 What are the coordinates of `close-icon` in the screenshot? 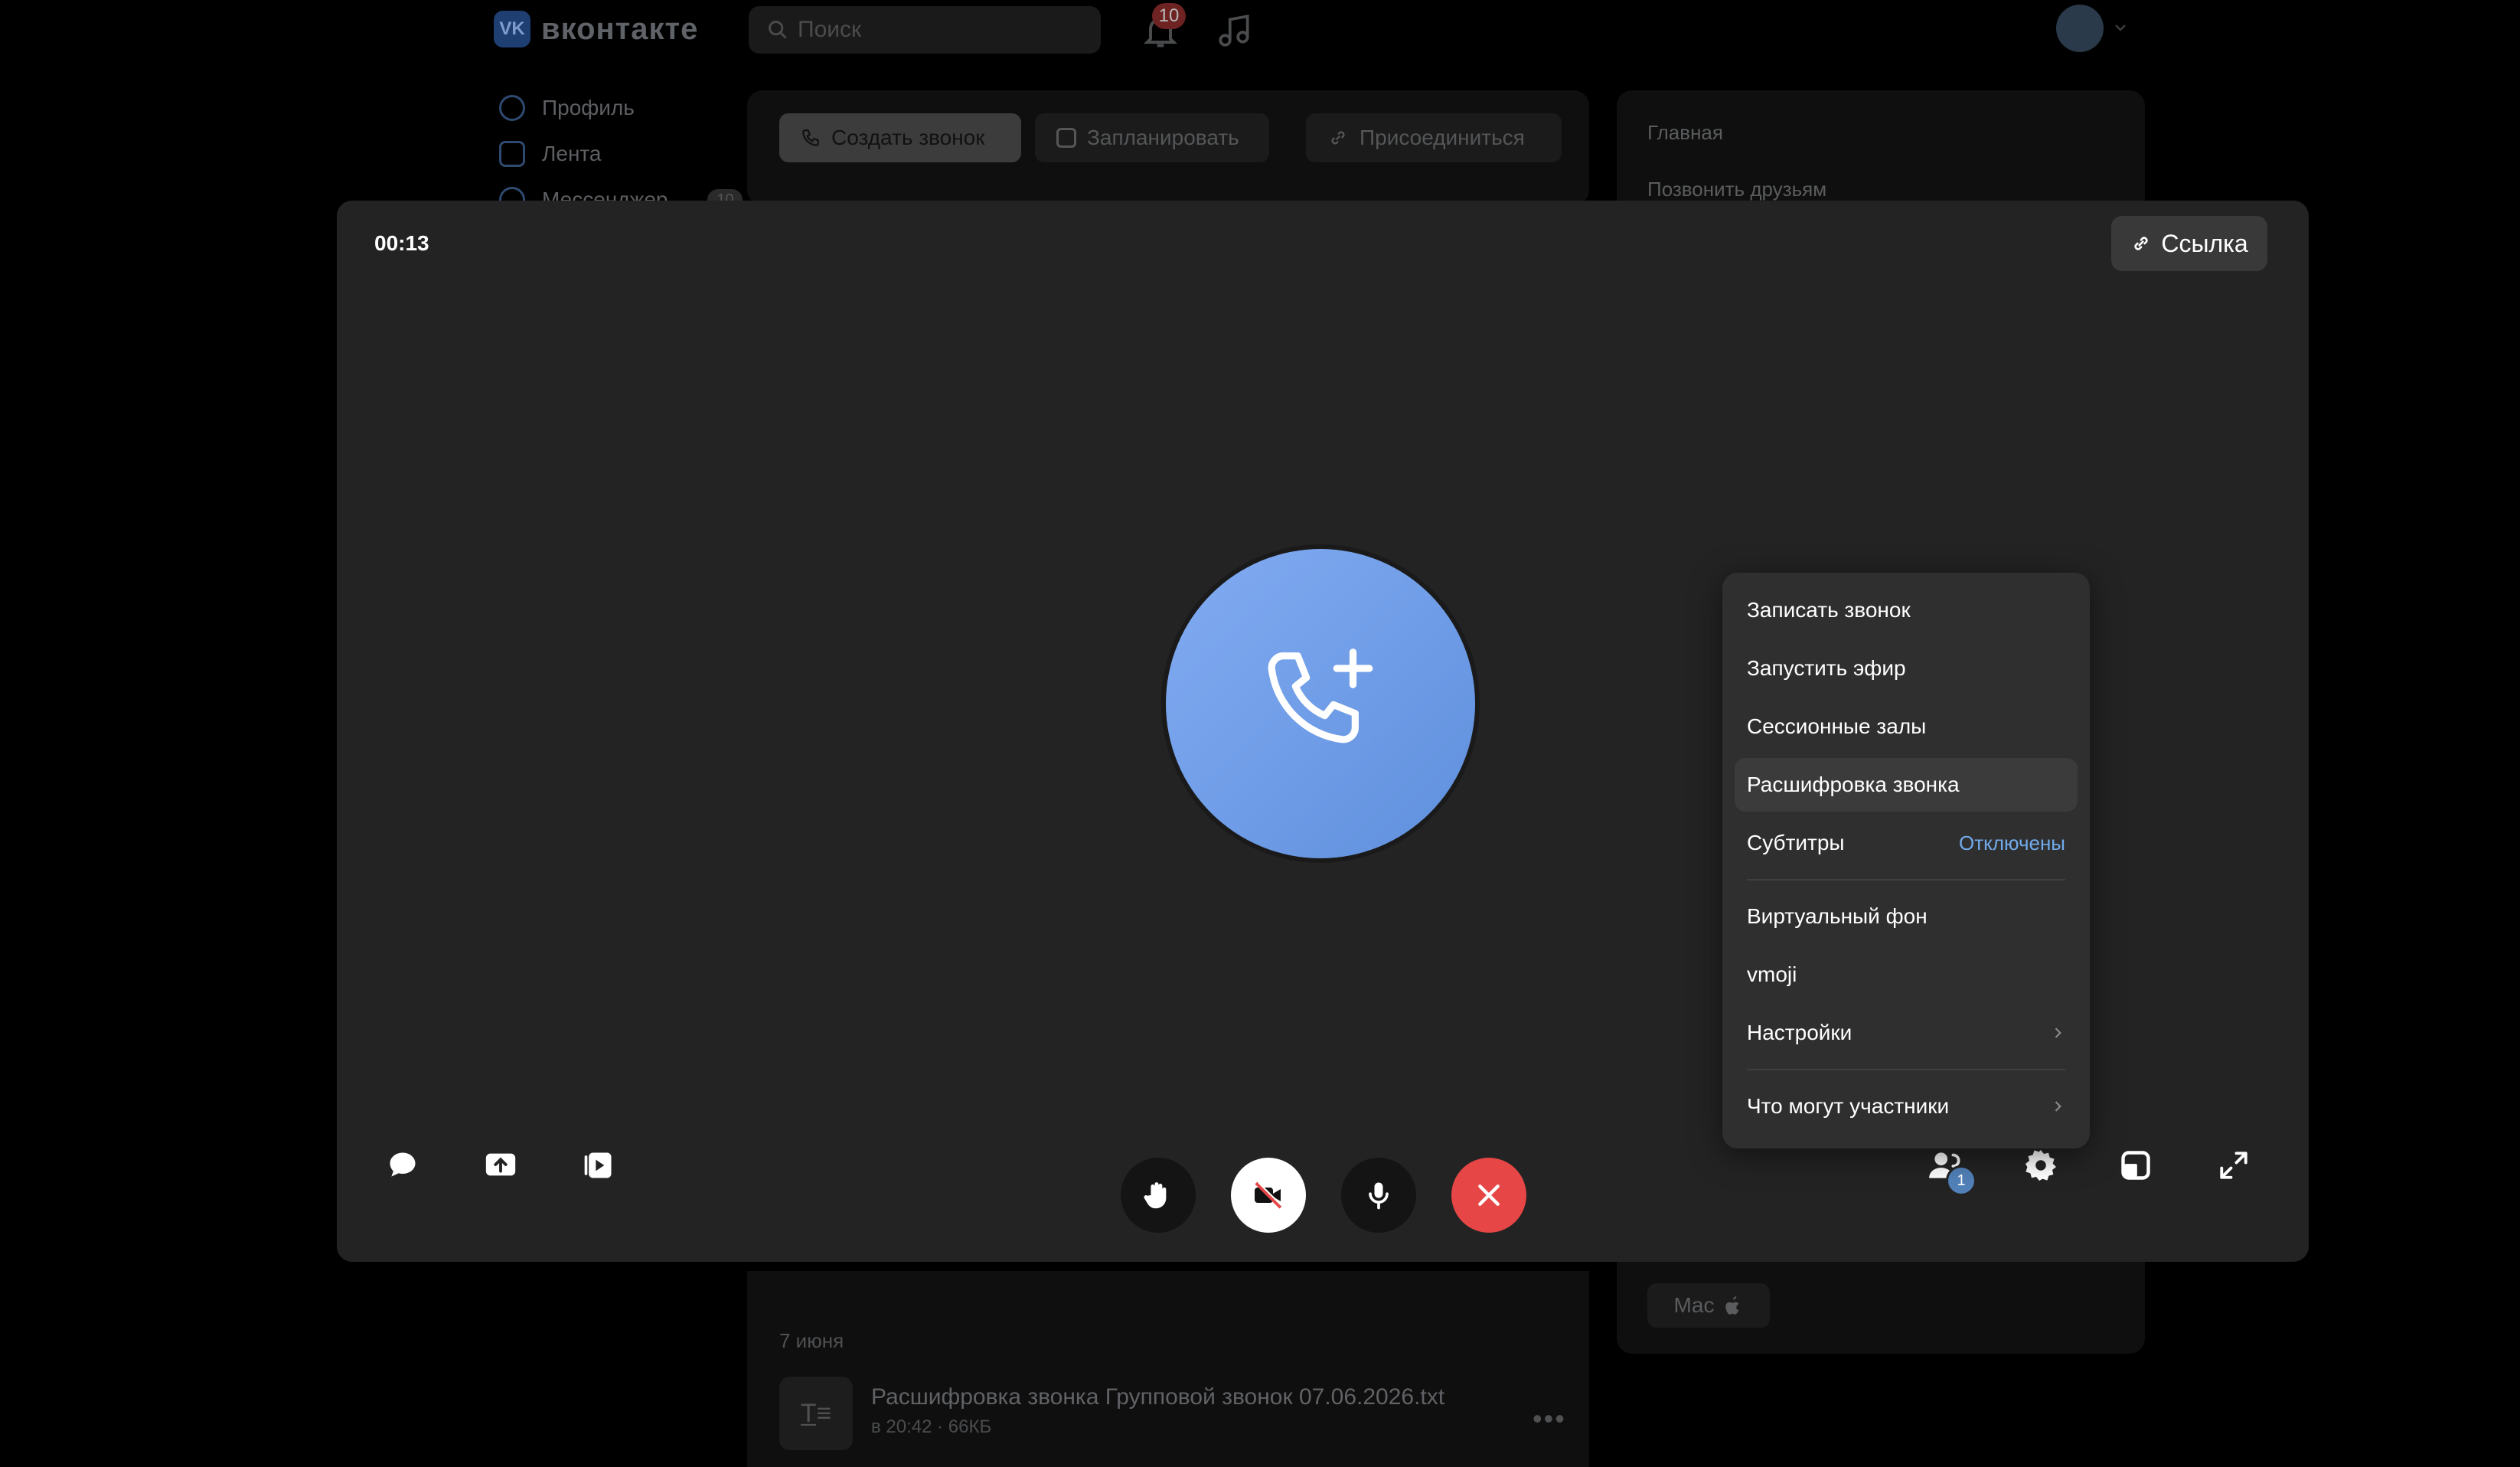 It's located at (1489, 1195).